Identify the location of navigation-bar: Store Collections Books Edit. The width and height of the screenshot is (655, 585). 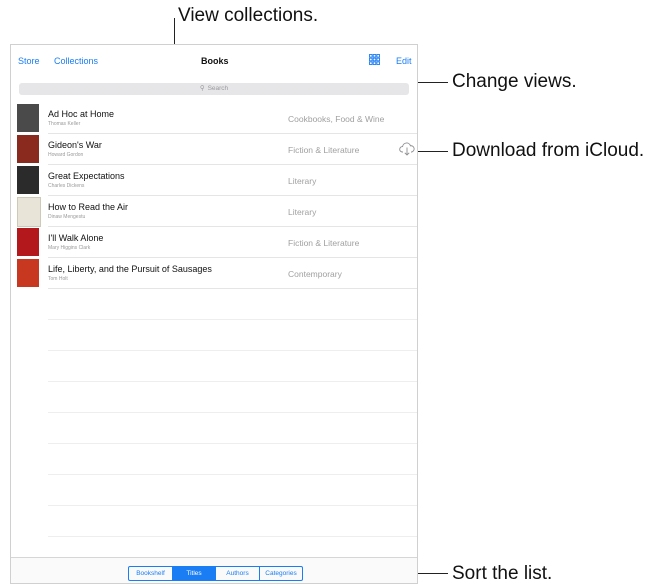
(214, 60).